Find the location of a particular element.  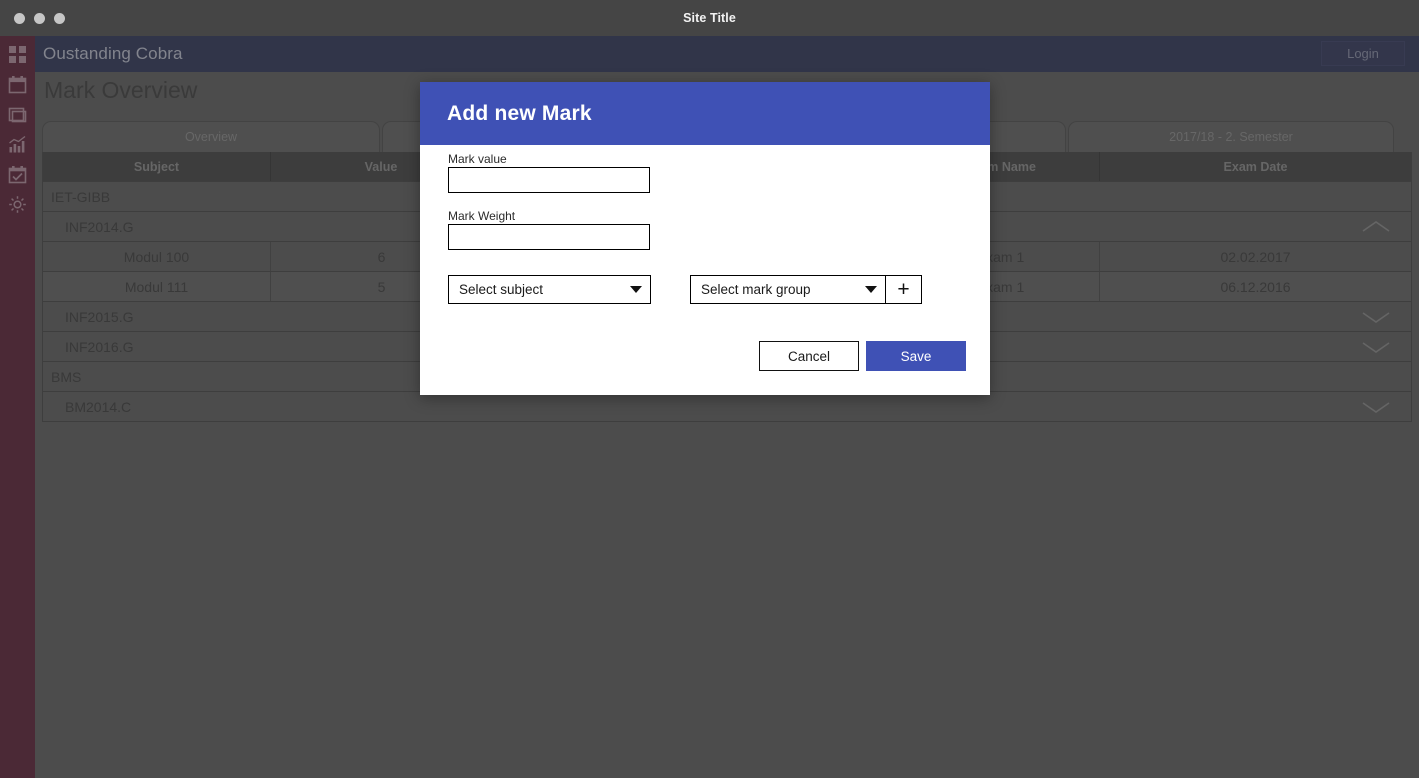

window-title: Site Title is located at coordinates (709, 18).